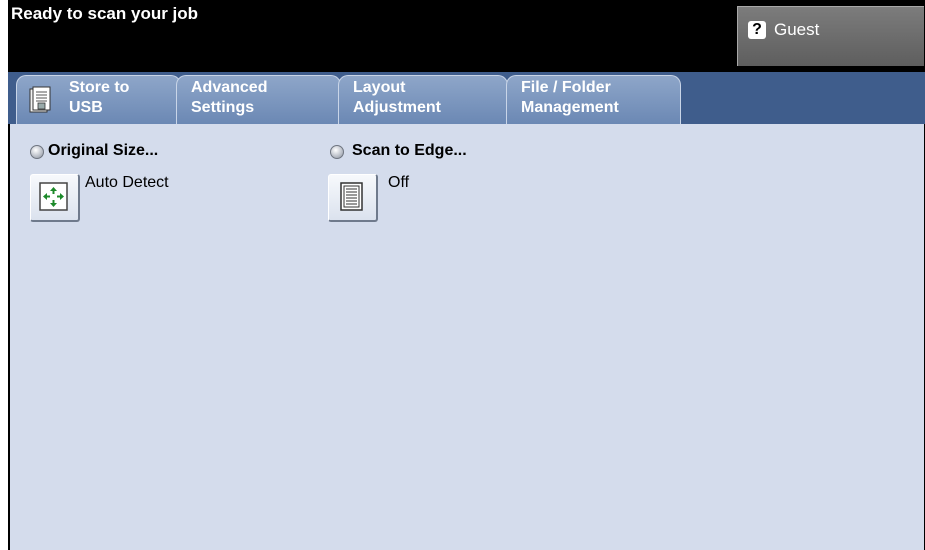 This screenshot has width=925, height=550. I want to click on original-size-button, so click(55, 198).